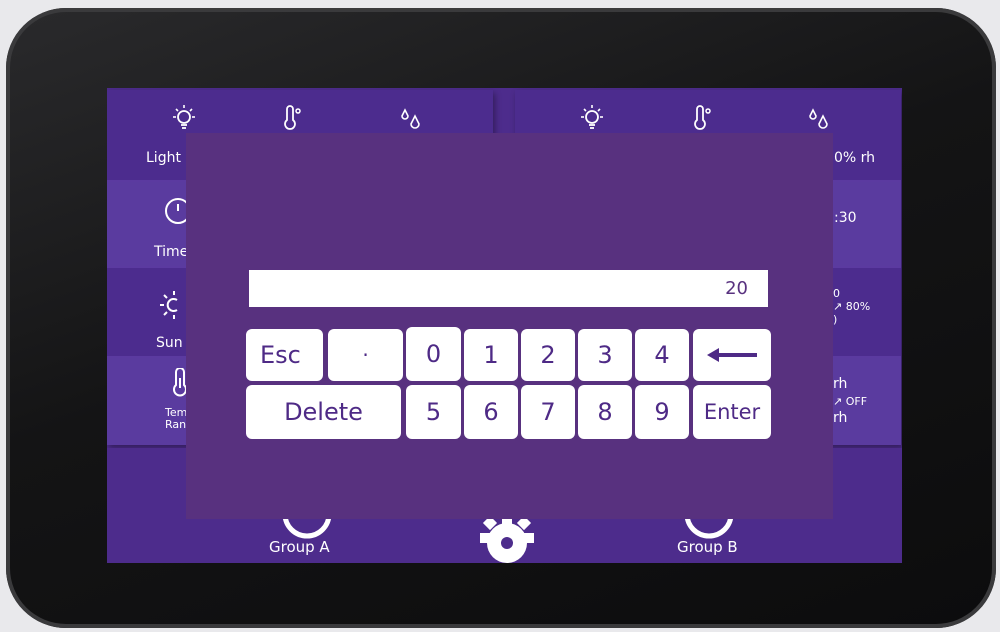 The width and height of the screenshot is (1000, 632). Describe the element at coordinates (323, 412) in the screenshot. I see `delete-key: Delete` at that location.